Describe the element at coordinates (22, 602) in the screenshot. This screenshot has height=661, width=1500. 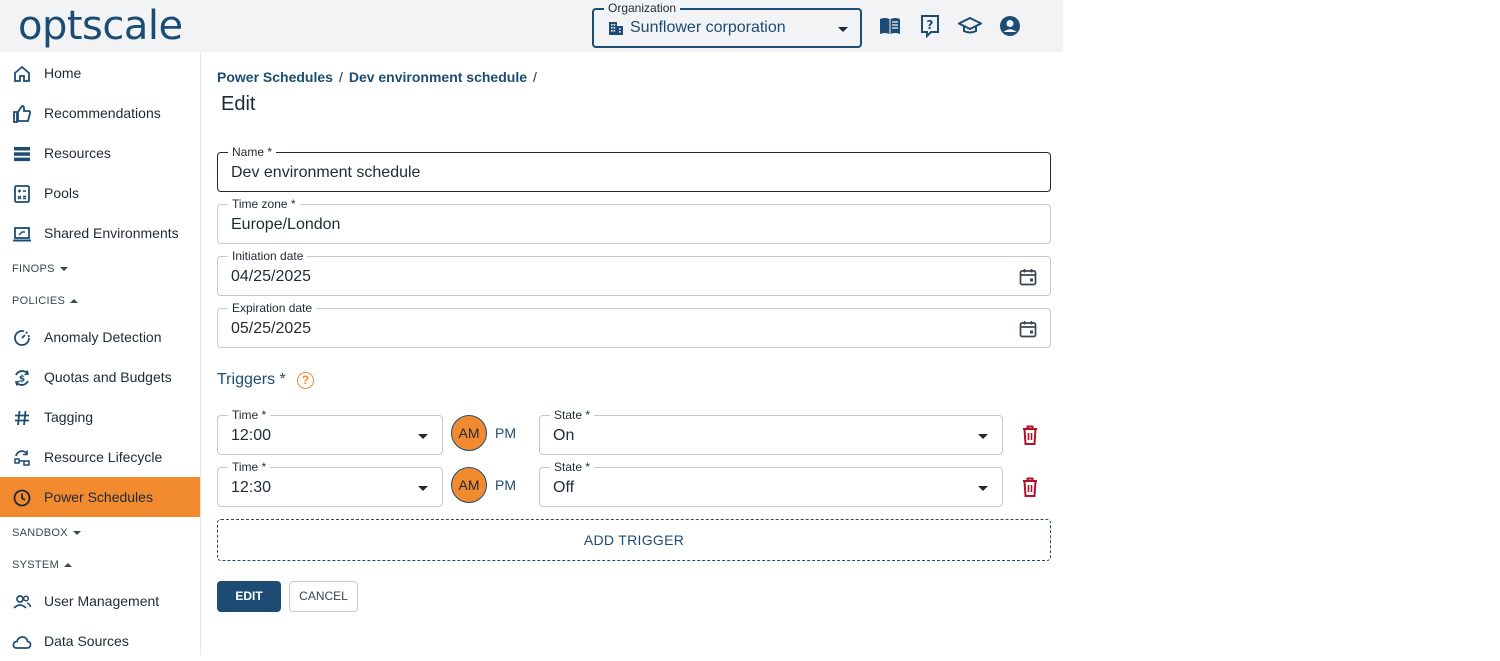
I see `users-icon` at that location.